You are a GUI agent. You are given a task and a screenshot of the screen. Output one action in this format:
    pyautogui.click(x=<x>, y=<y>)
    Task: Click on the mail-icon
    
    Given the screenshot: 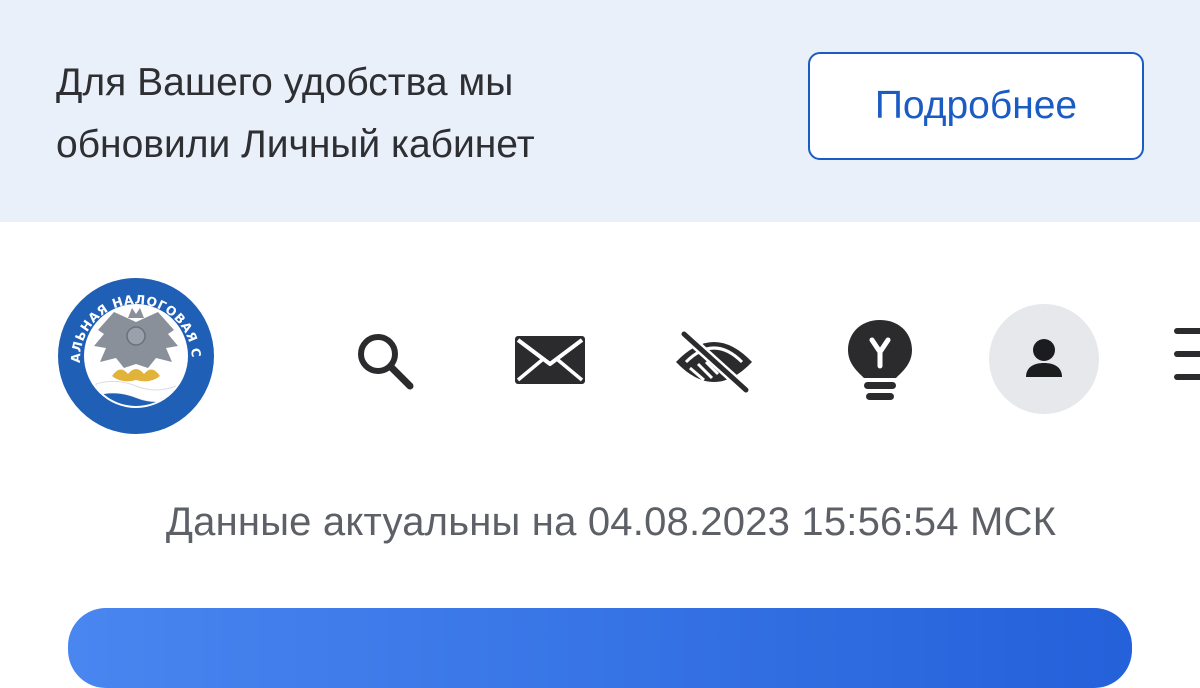 What is the action you would take?
    pyautogui.click(x=550, y=360)
    